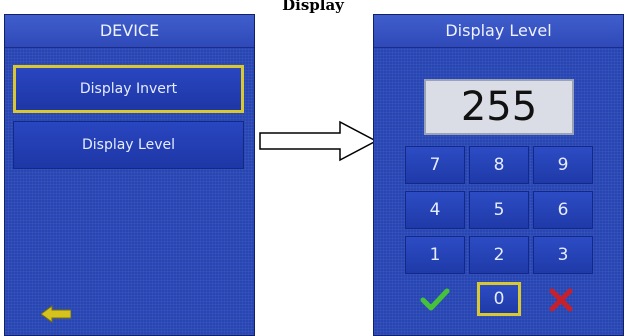 This screenshot has width=626, height=336. What do you see at coordinates (313, 7) in the screenshot?
I see `page-caption: Display` at bounding box center [313, 7].